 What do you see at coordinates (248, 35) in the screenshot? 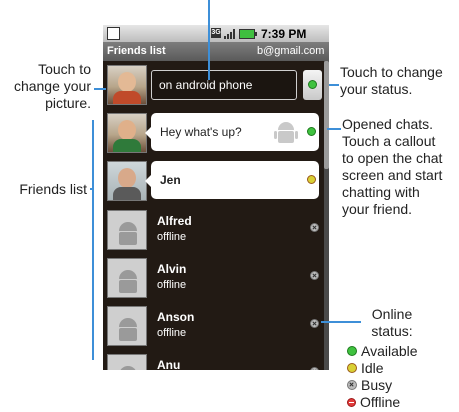
I see `battery-icon` at bounding box center [248, 35].